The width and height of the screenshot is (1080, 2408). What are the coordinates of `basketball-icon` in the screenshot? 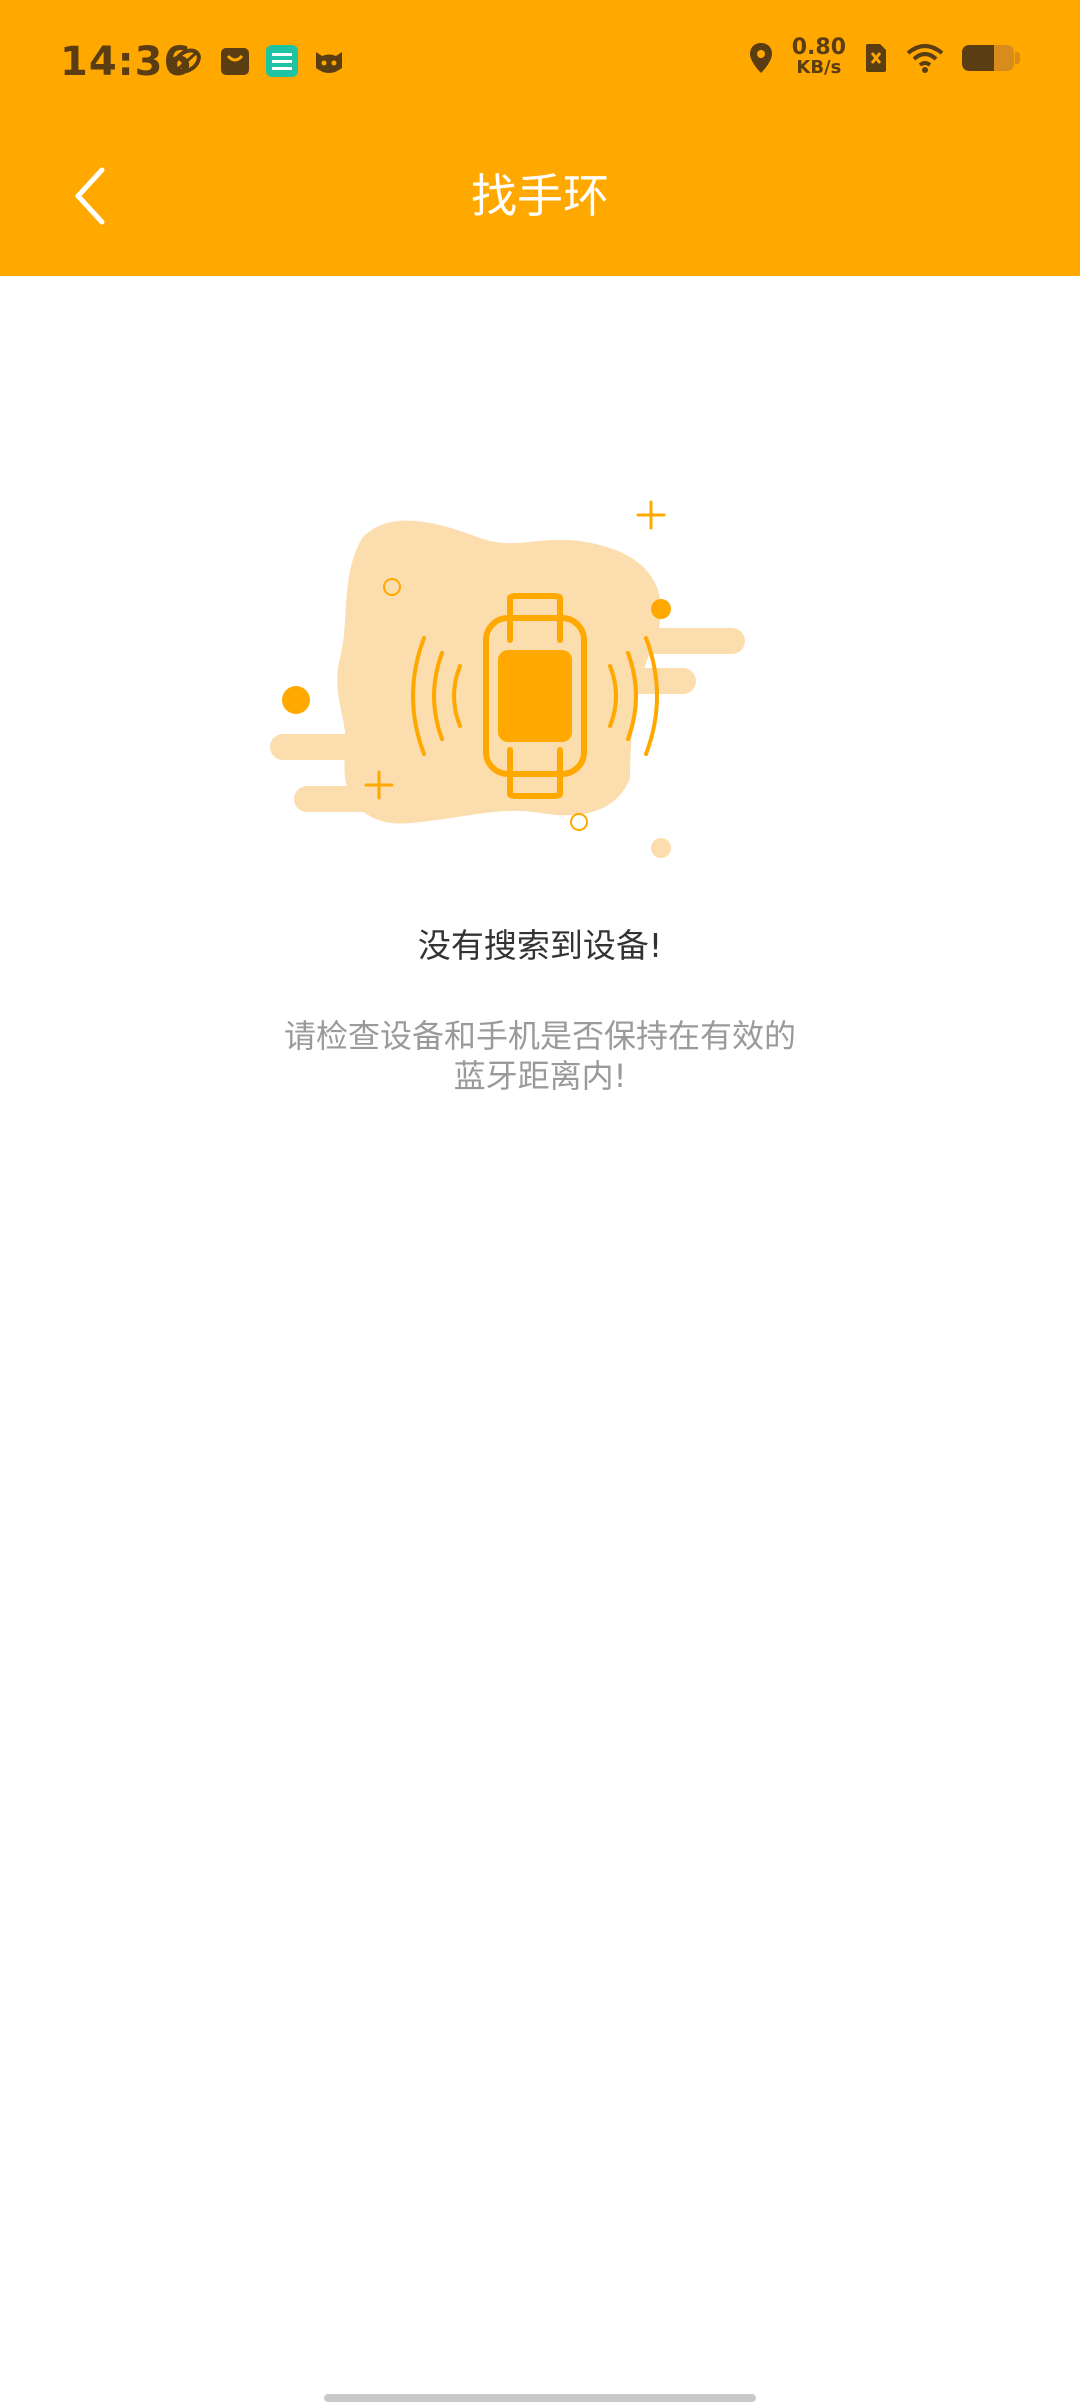 It's located at (187, 61).